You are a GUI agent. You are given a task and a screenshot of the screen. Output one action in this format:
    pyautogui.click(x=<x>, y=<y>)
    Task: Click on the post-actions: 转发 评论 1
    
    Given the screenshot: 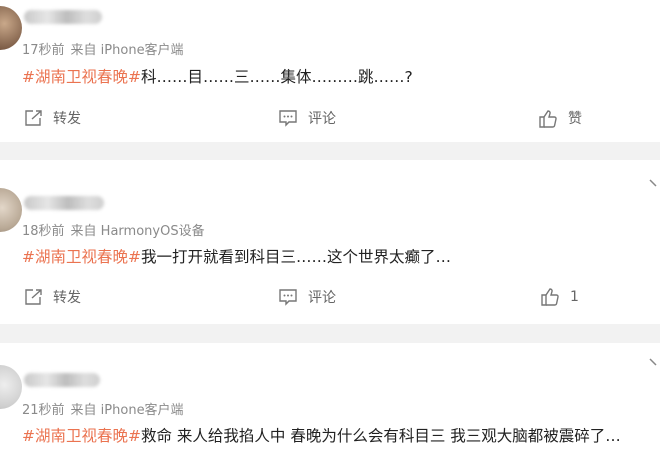 What is the action you would take?
    pyautogui.click(x=330, y=299)
    